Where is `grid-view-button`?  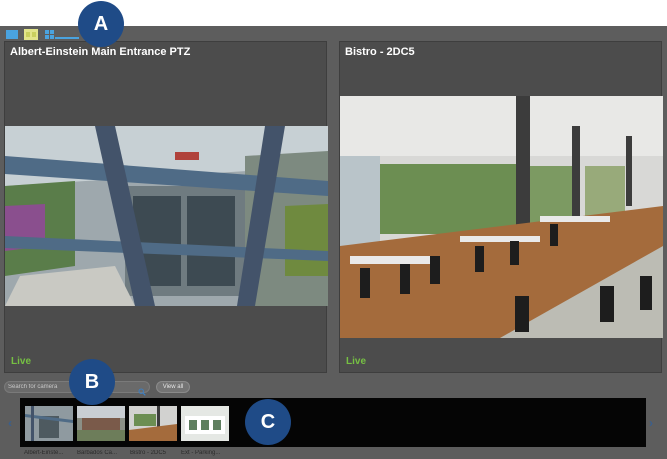
grid-view-button is located at coordinates (62, 34).